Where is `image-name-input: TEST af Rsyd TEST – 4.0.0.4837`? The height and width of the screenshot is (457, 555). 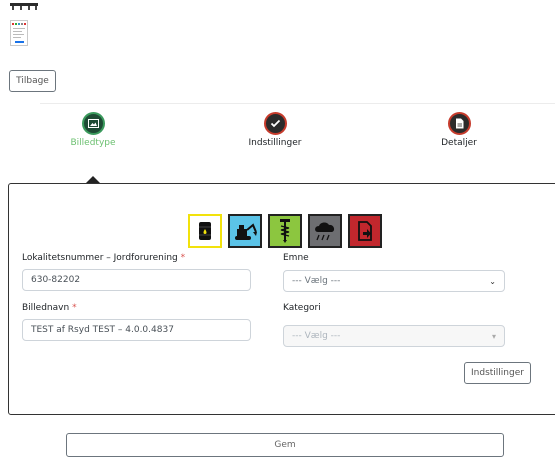
image-name-input: TEST af Rsyd TEST – 4.0.0.4837 is located at coordinates (136, 330).